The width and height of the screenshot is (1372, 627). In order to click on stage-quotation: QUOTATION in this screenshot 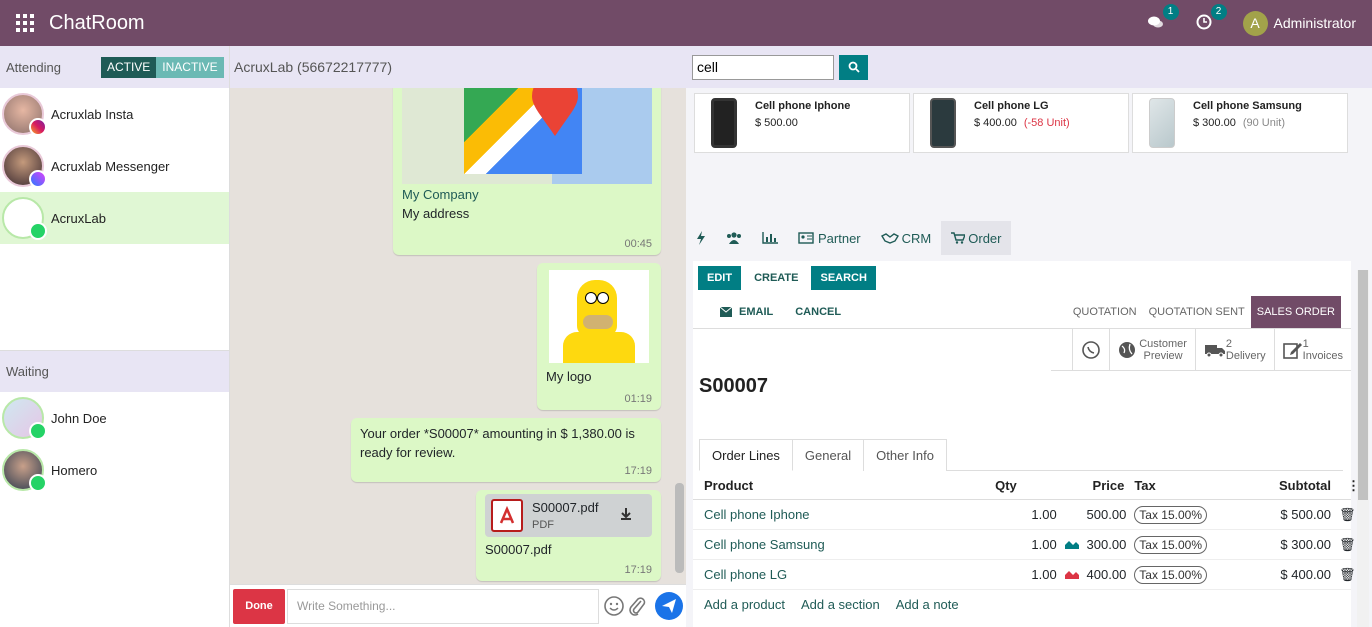, I will do `click(1105, 312)`.